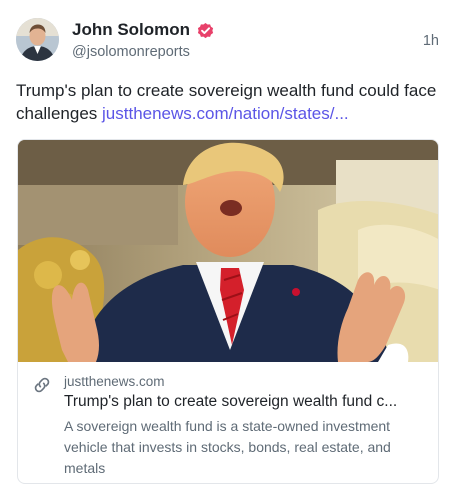 The height and width of the screenshot is (500, 457). What do you see at coordinates (205, 30) in the screenshot?
I see `verified-badge-icon` at bounding box center [205, 30].